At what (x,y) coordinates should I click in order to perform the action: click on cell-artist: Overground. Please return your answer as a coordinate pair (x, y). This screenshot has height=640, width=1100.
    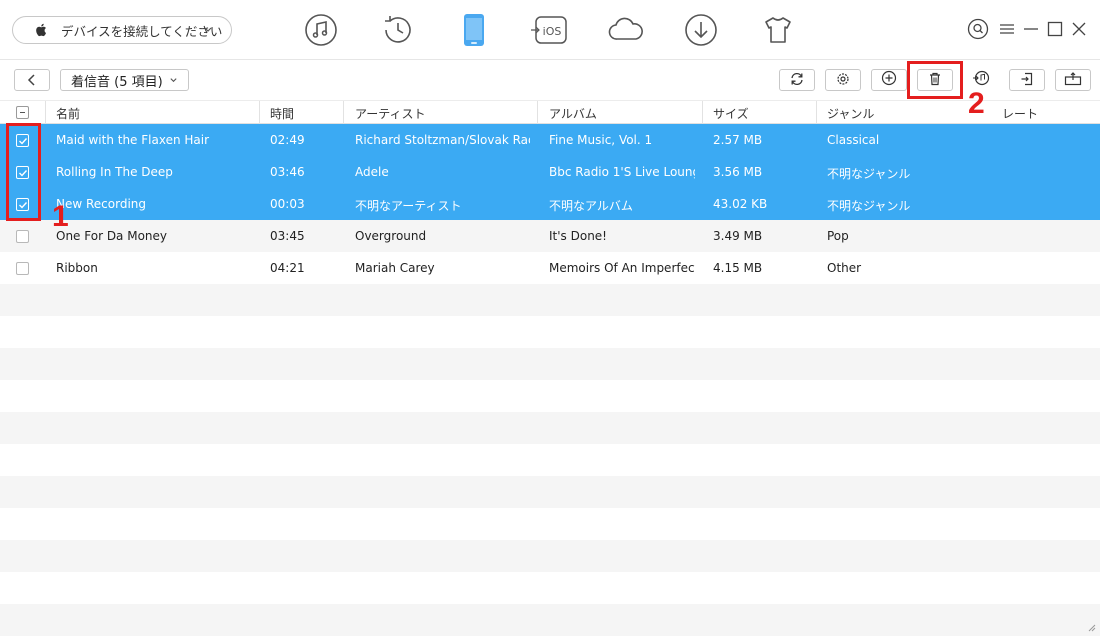
    Looking at the image, I should click on (391, 236).